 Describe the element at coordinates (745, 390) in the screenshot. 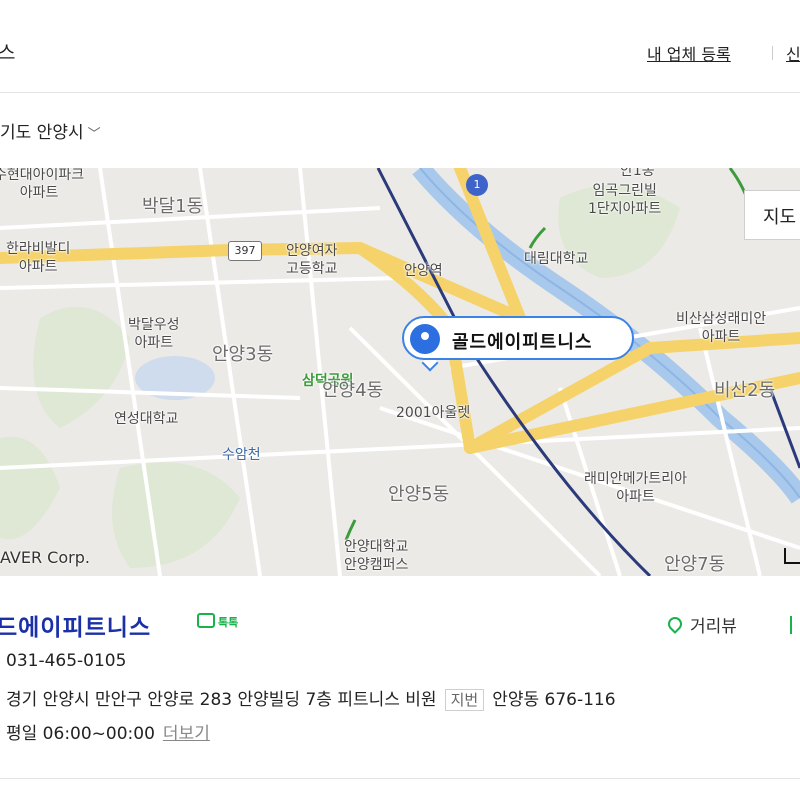

I see `district-bisan2: 비산2동` at that location.